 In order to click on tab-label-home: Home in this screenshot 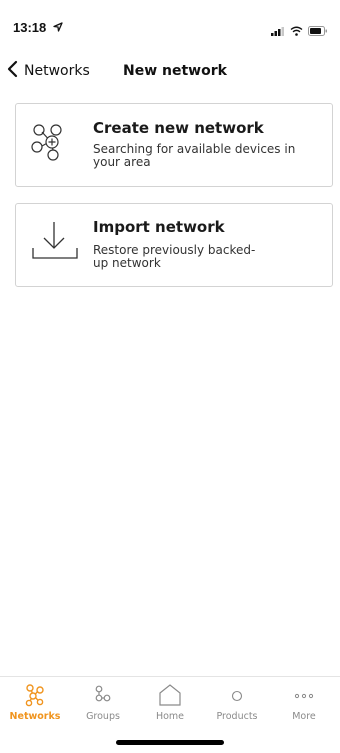, I will do `click(170, 716)`.